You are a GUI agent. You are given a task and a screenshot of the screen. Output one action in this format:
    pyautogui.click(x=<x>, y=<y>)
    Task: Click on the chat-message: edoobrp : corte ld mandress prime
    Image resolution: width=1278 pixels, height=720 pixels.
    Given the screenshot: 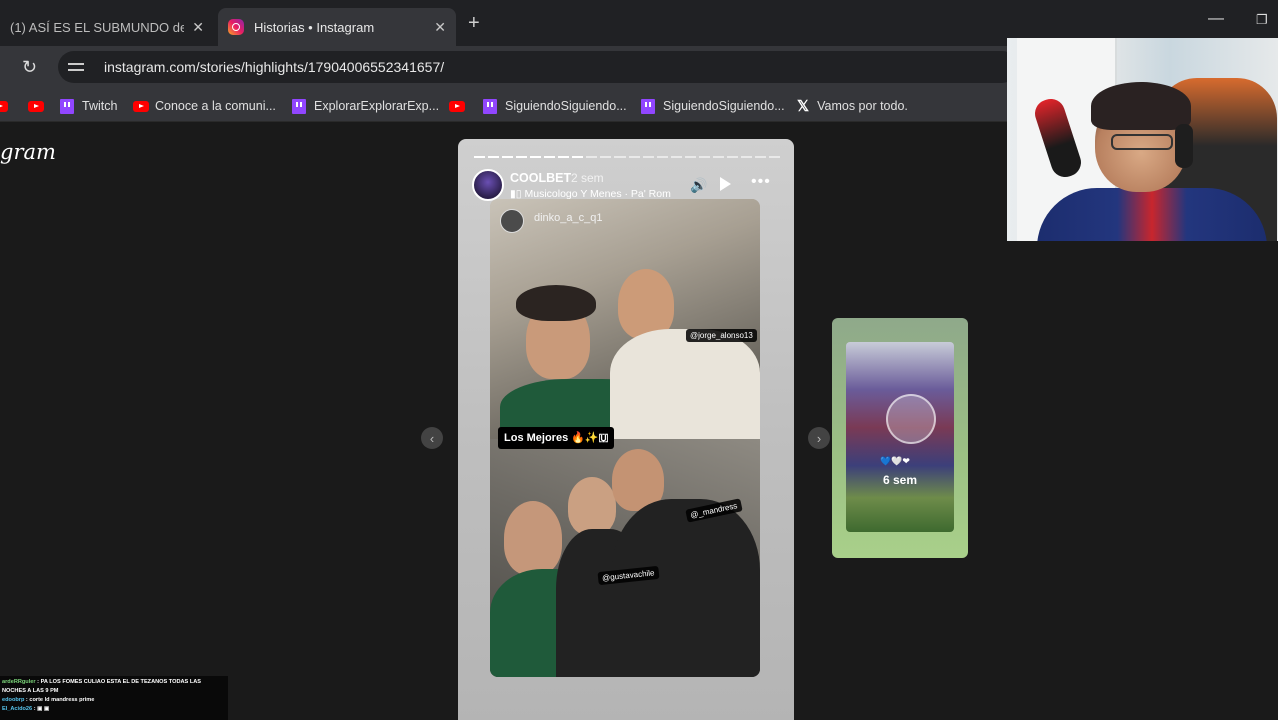 What is the action you would take?
    pyautogui.click(x=48, y=699)
    